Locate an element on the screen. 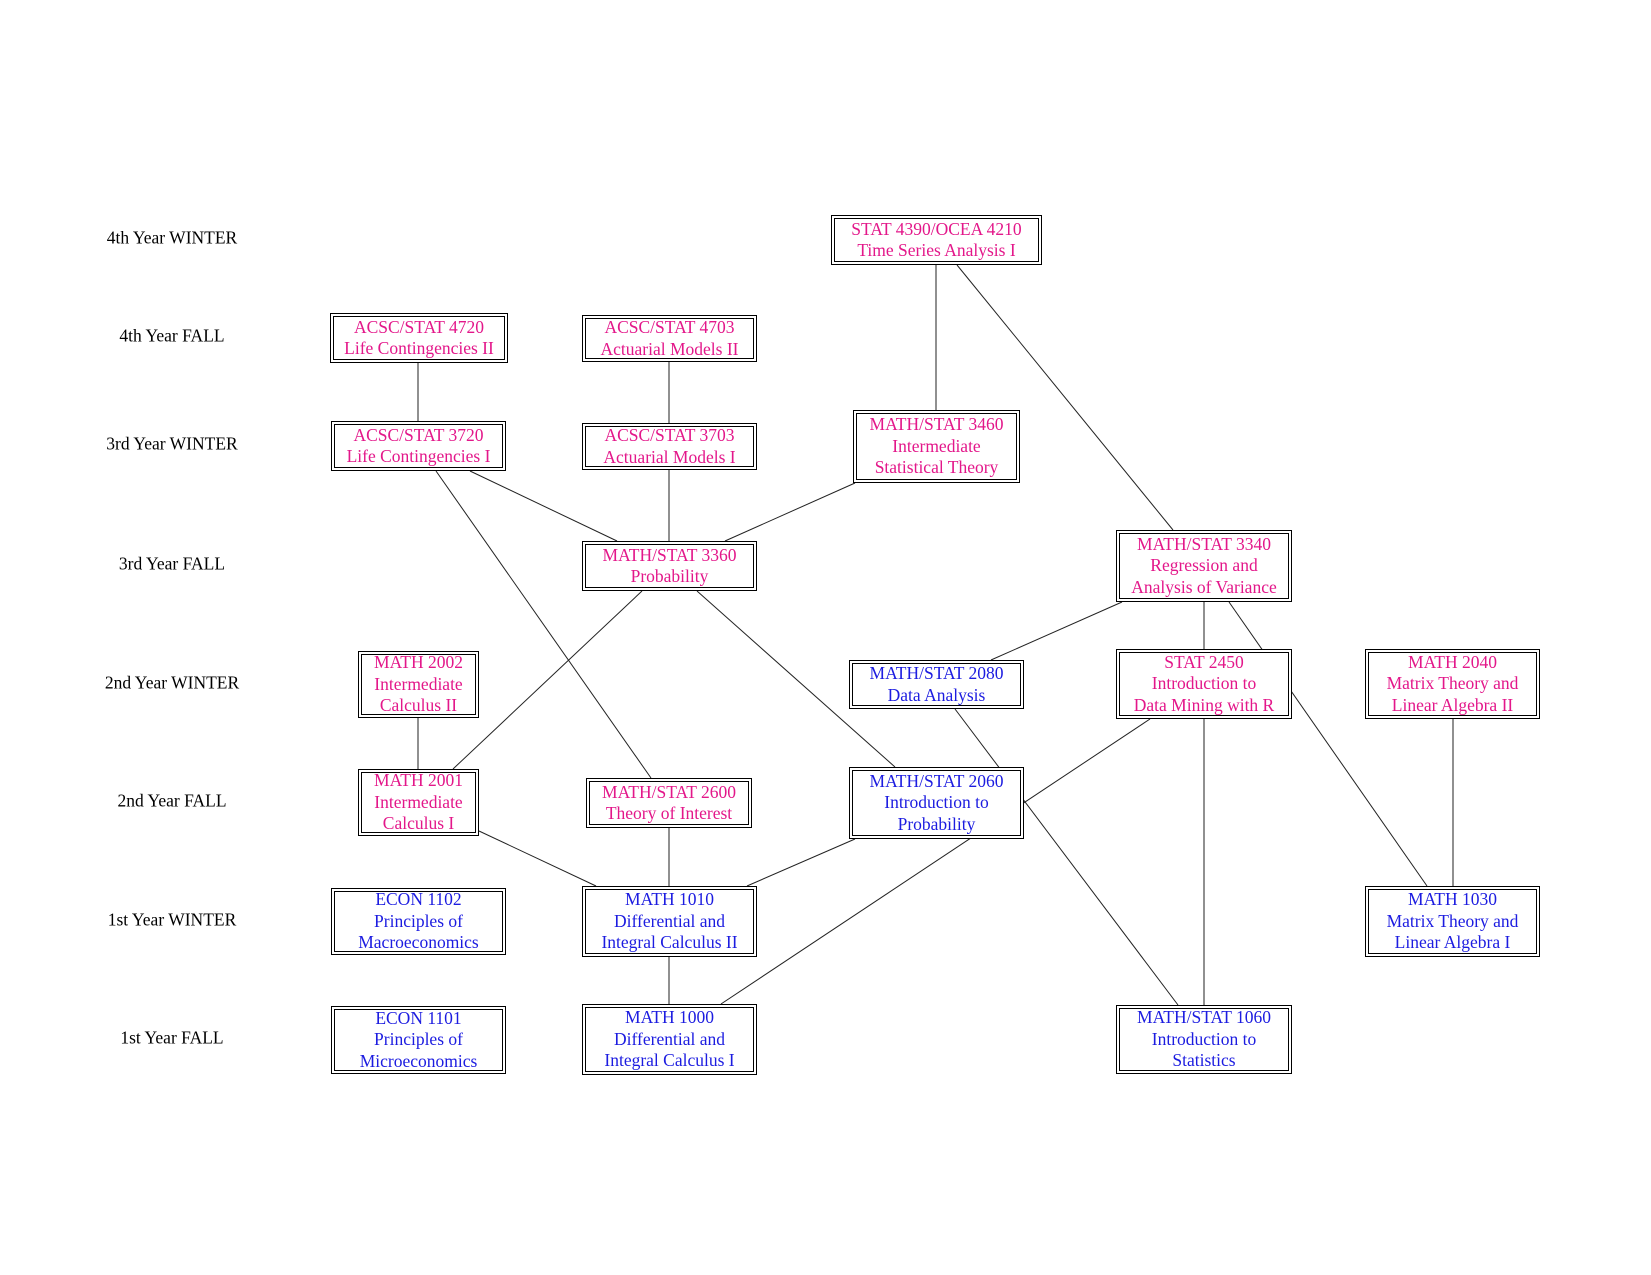  course-title-line: Theory of Interest is located at coordinates (669, 813).